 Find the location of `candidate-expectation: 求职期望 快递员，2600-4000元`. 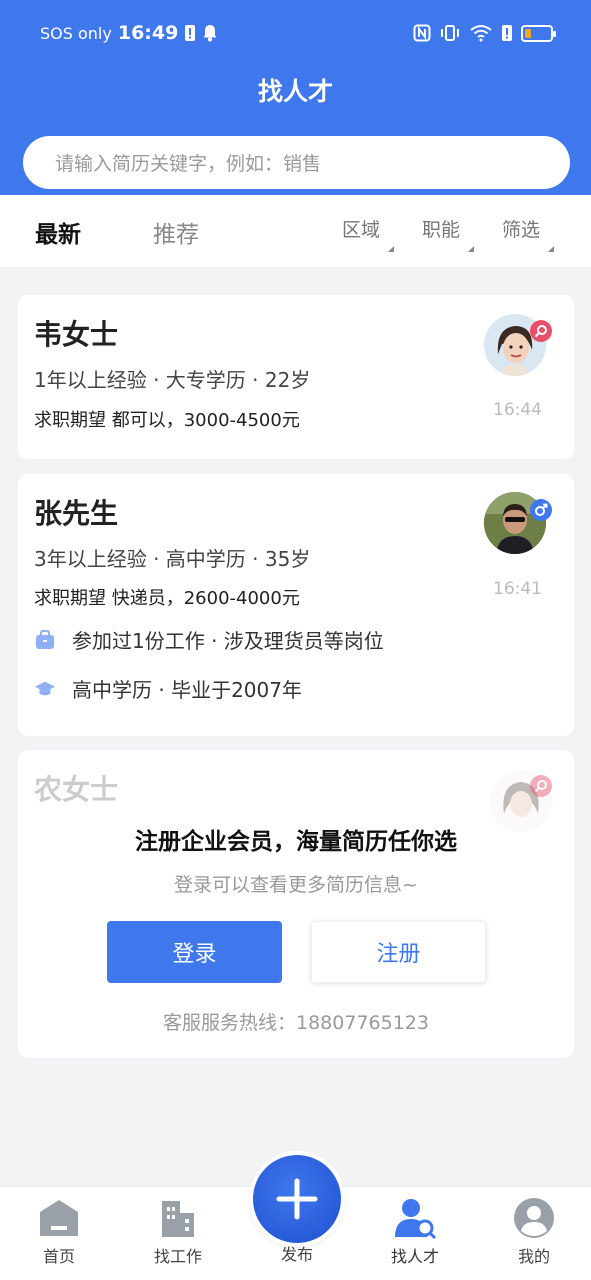

candidate-expectation: 求职期望 快递员，2600-4000元 is located at coordinates (167, 598).